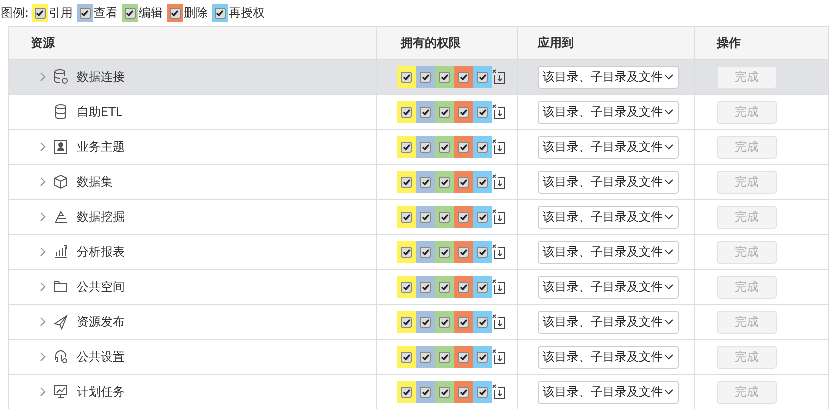 This screenshot has width=837, height=409. I want to click on resource-name: 业务主题, so click(101, 147).